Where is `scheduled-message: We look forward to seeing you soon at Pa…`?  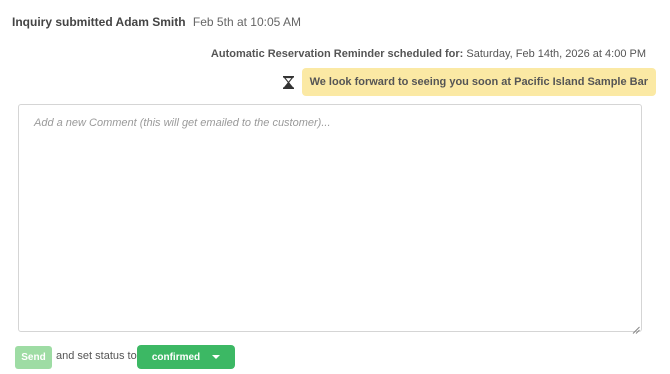
scheduled-message: We look forward to seeing you soon at Pa… is located at coordinates (469, 82).